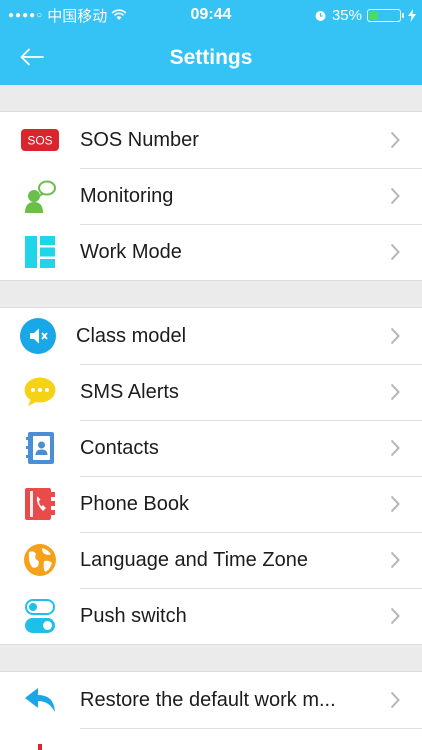 This screenshot has width=422, height=750. Describe the element at coordinates (40, 391) in the screenshot. I see `chat-bubble-icon` at that location.